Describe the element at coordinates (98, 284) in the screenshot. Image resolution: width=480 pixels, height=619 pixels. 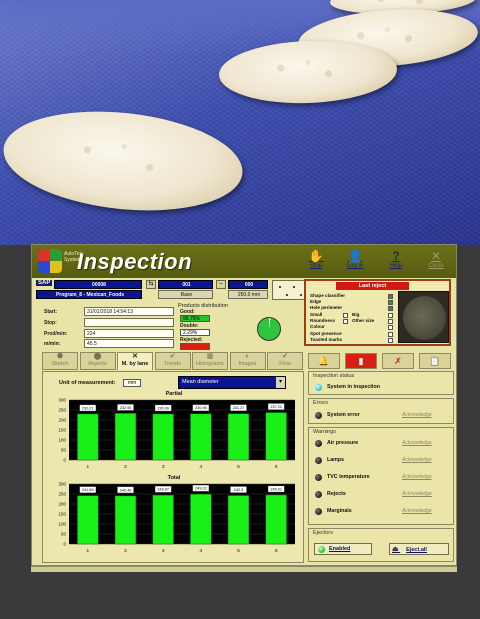
I see `sap-value: 00008` at that location.